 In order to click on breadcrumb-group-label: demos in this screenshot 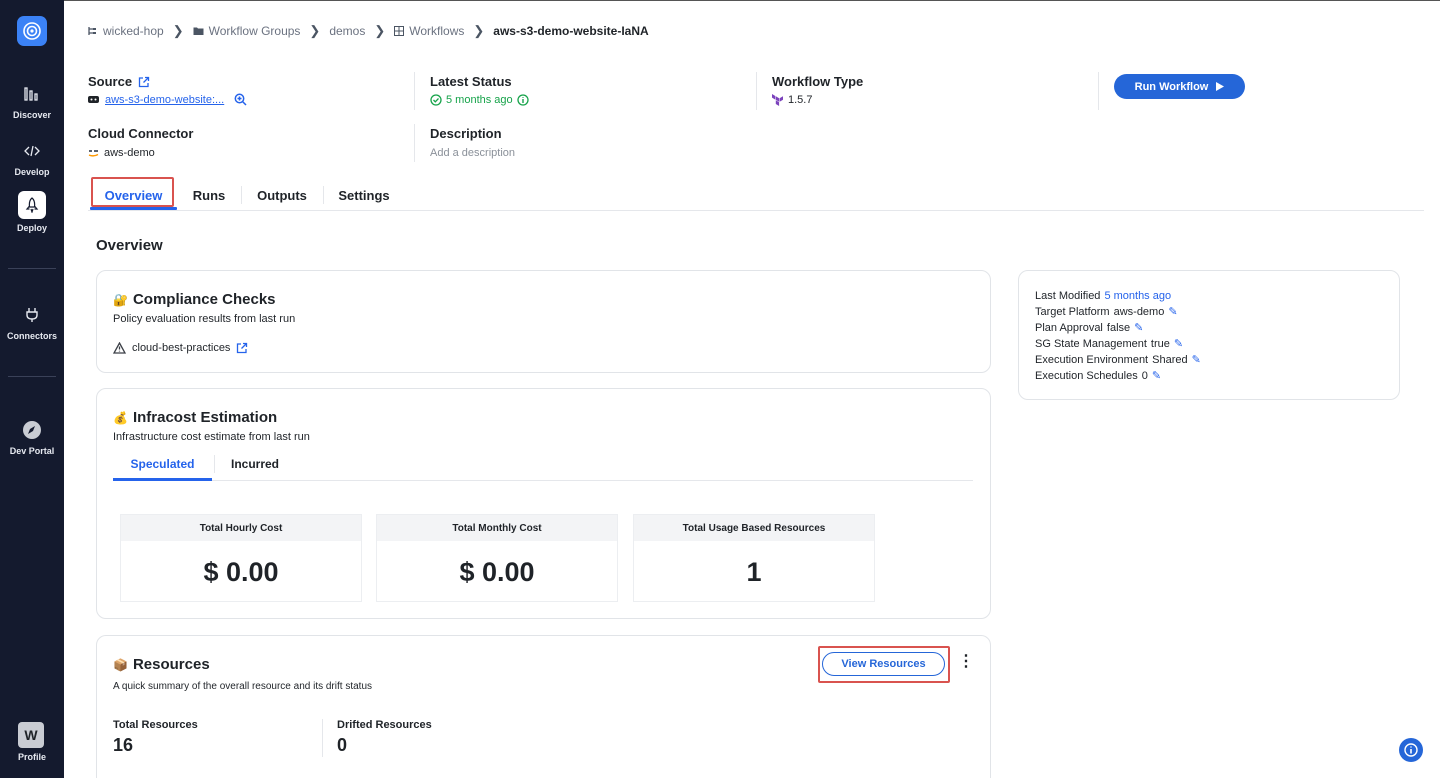, I will do `click(347, 31)`.